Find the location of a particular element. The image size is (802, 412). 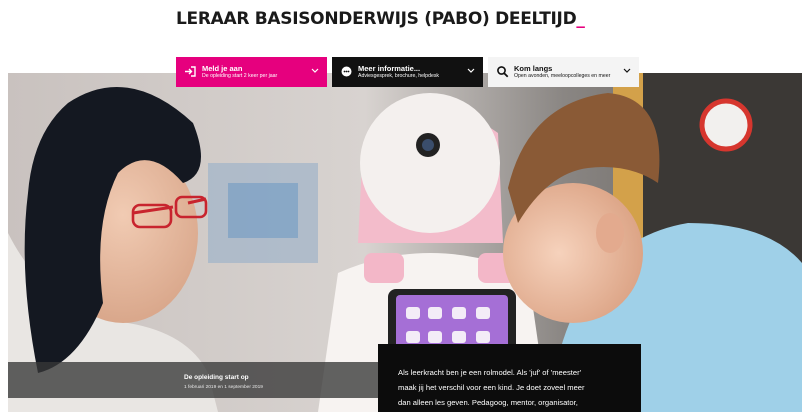

sign-in-icon is located at coordinates (190, 71).